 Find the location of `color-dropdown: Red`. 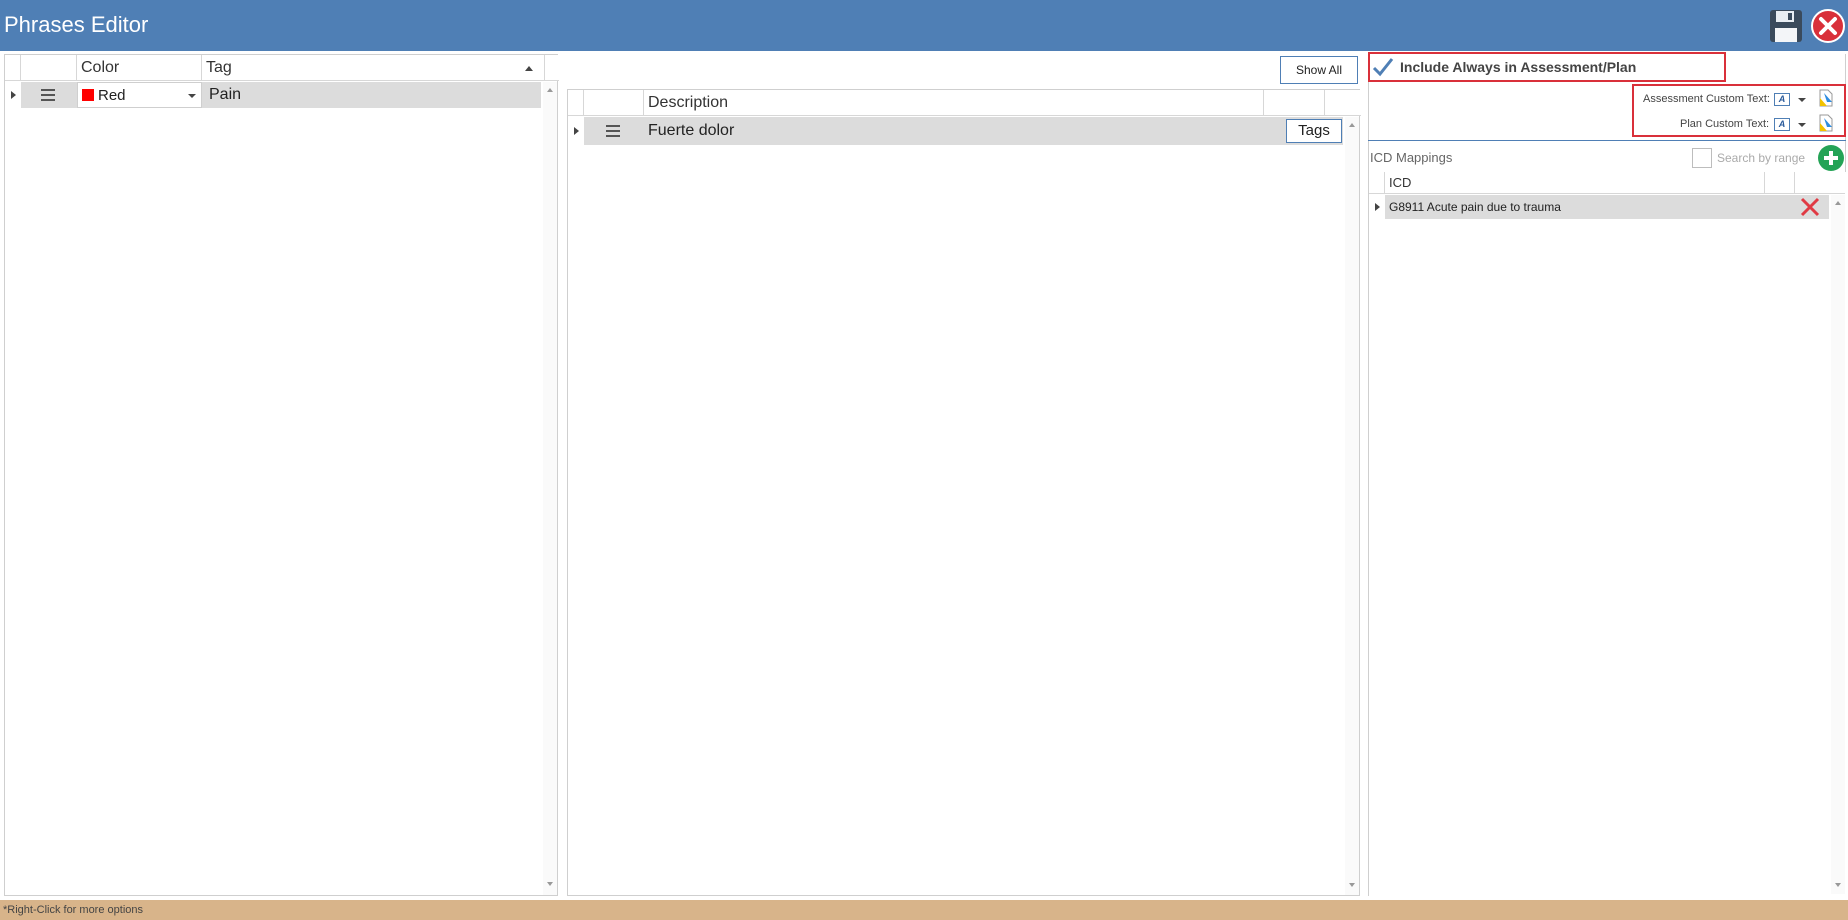

color-dropdown: Red is located at coordinates (139, 95).